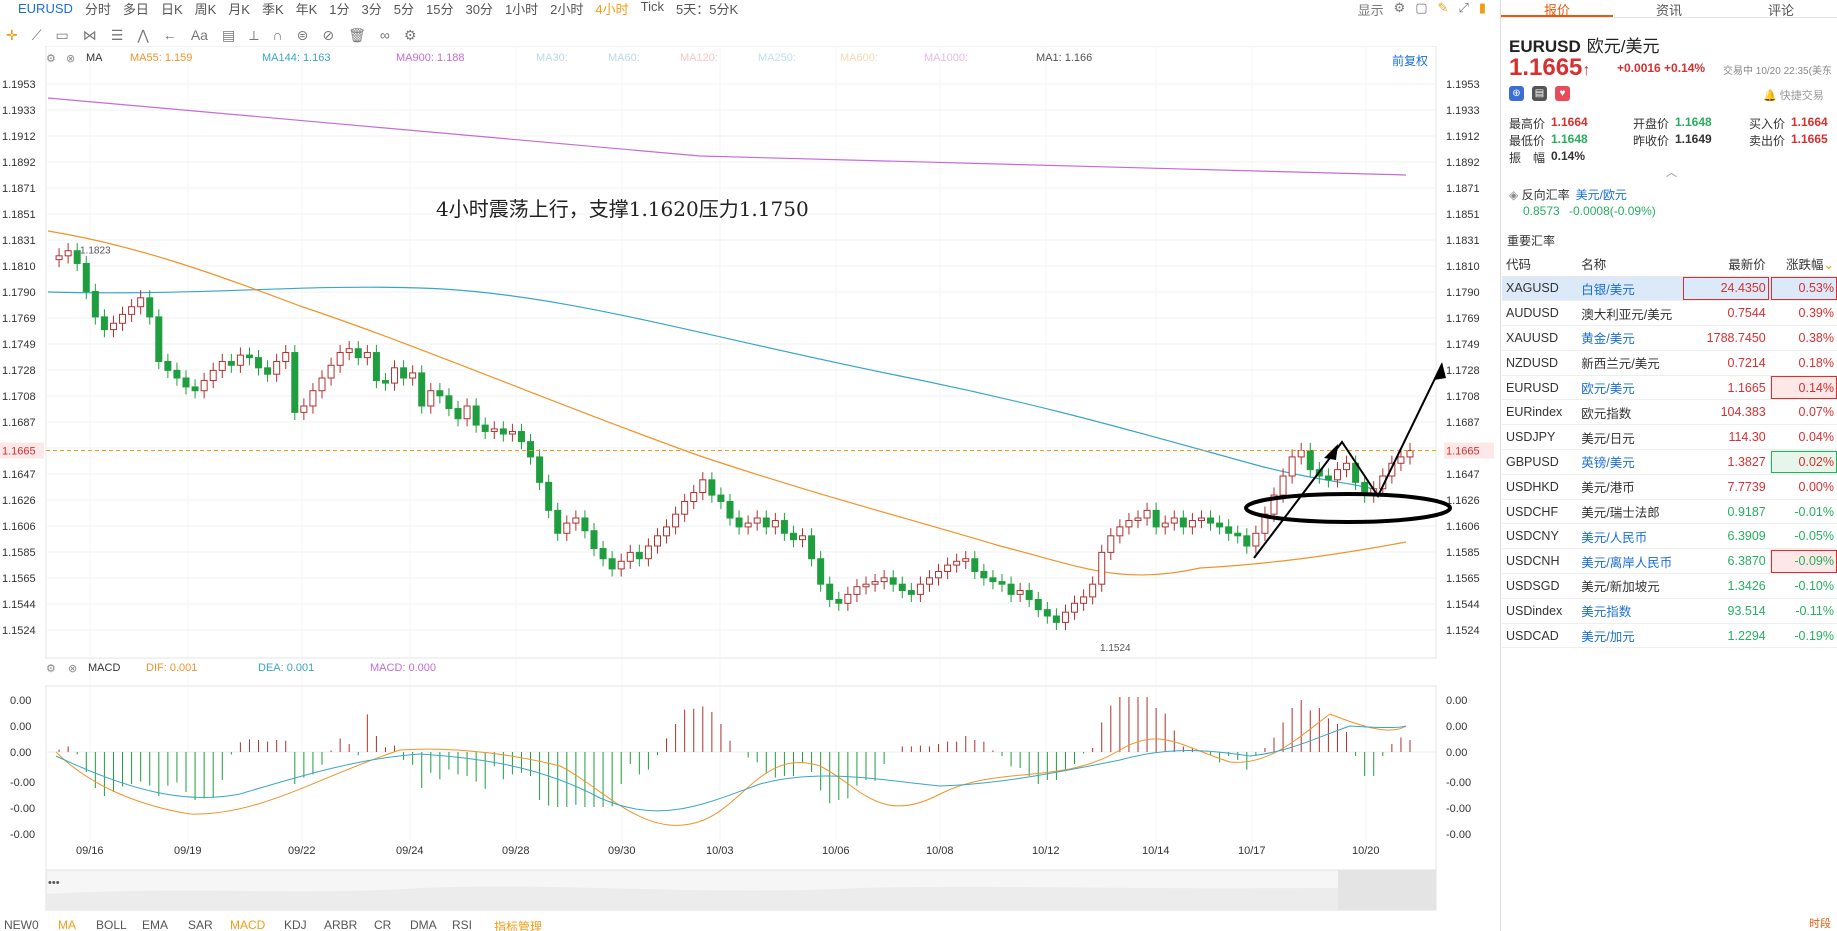 This screenshot has width=1837, height=931. Describe the element at coordinates (200, 924) in the screenshot. I see `indicator-4: SAR` at that location.